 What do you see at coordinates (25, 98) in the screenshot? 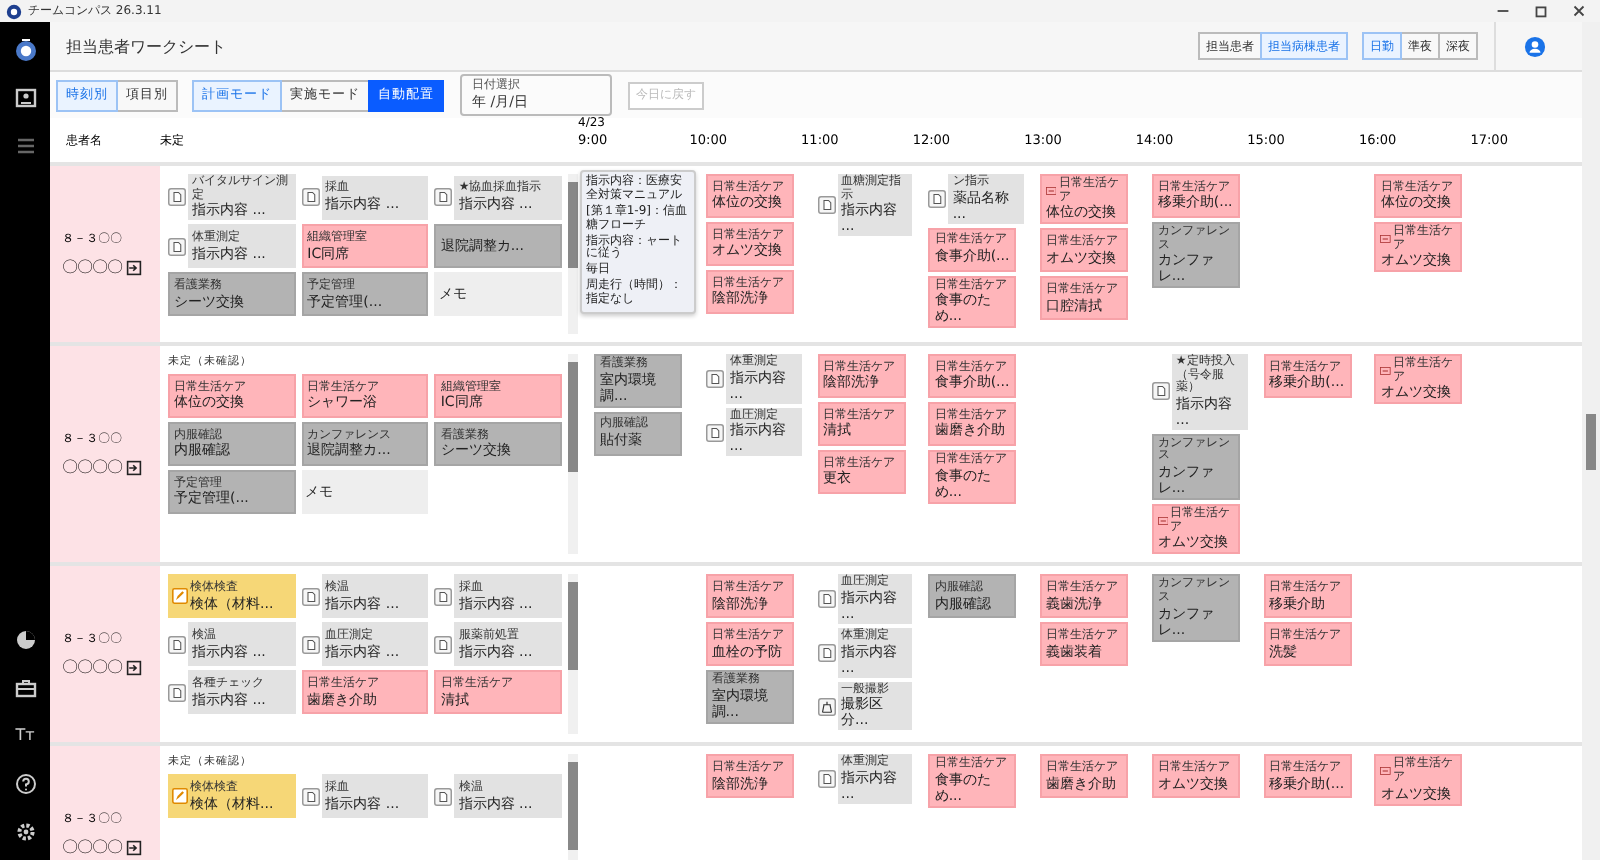
I see `id-card-icon` at bounding box center [25, 98].